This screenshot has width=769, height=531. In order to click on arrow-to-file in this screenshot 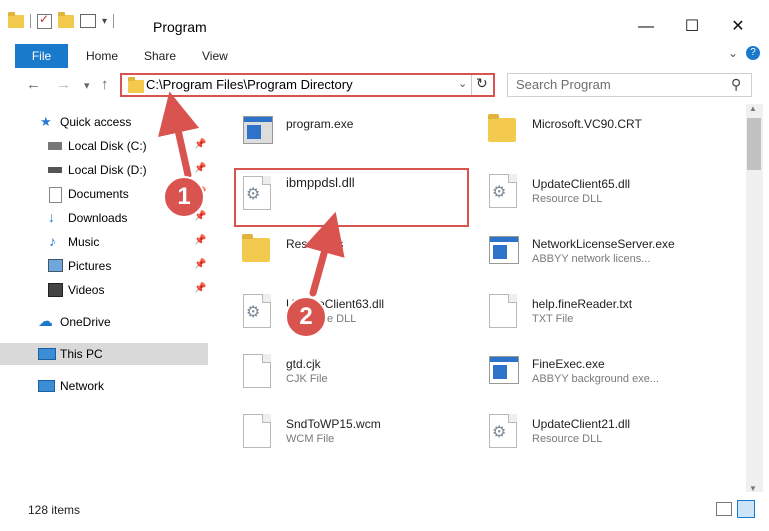, I will do `click(324, 254)`.